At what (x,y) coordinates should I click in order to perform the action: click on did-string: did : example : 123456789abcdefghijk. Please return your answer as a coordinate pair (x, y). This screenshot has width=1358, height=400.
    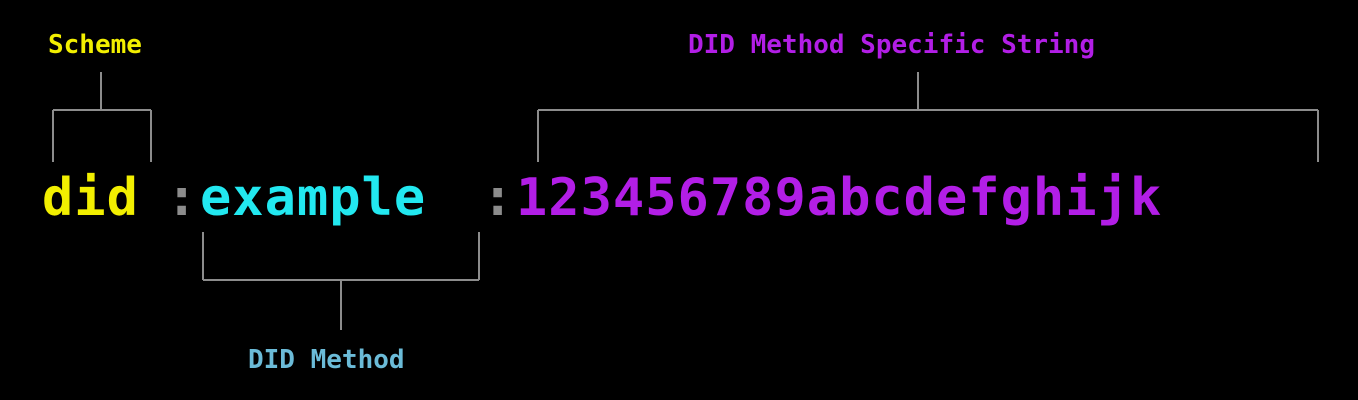
    Looking at the image, I should click on (602, 198).